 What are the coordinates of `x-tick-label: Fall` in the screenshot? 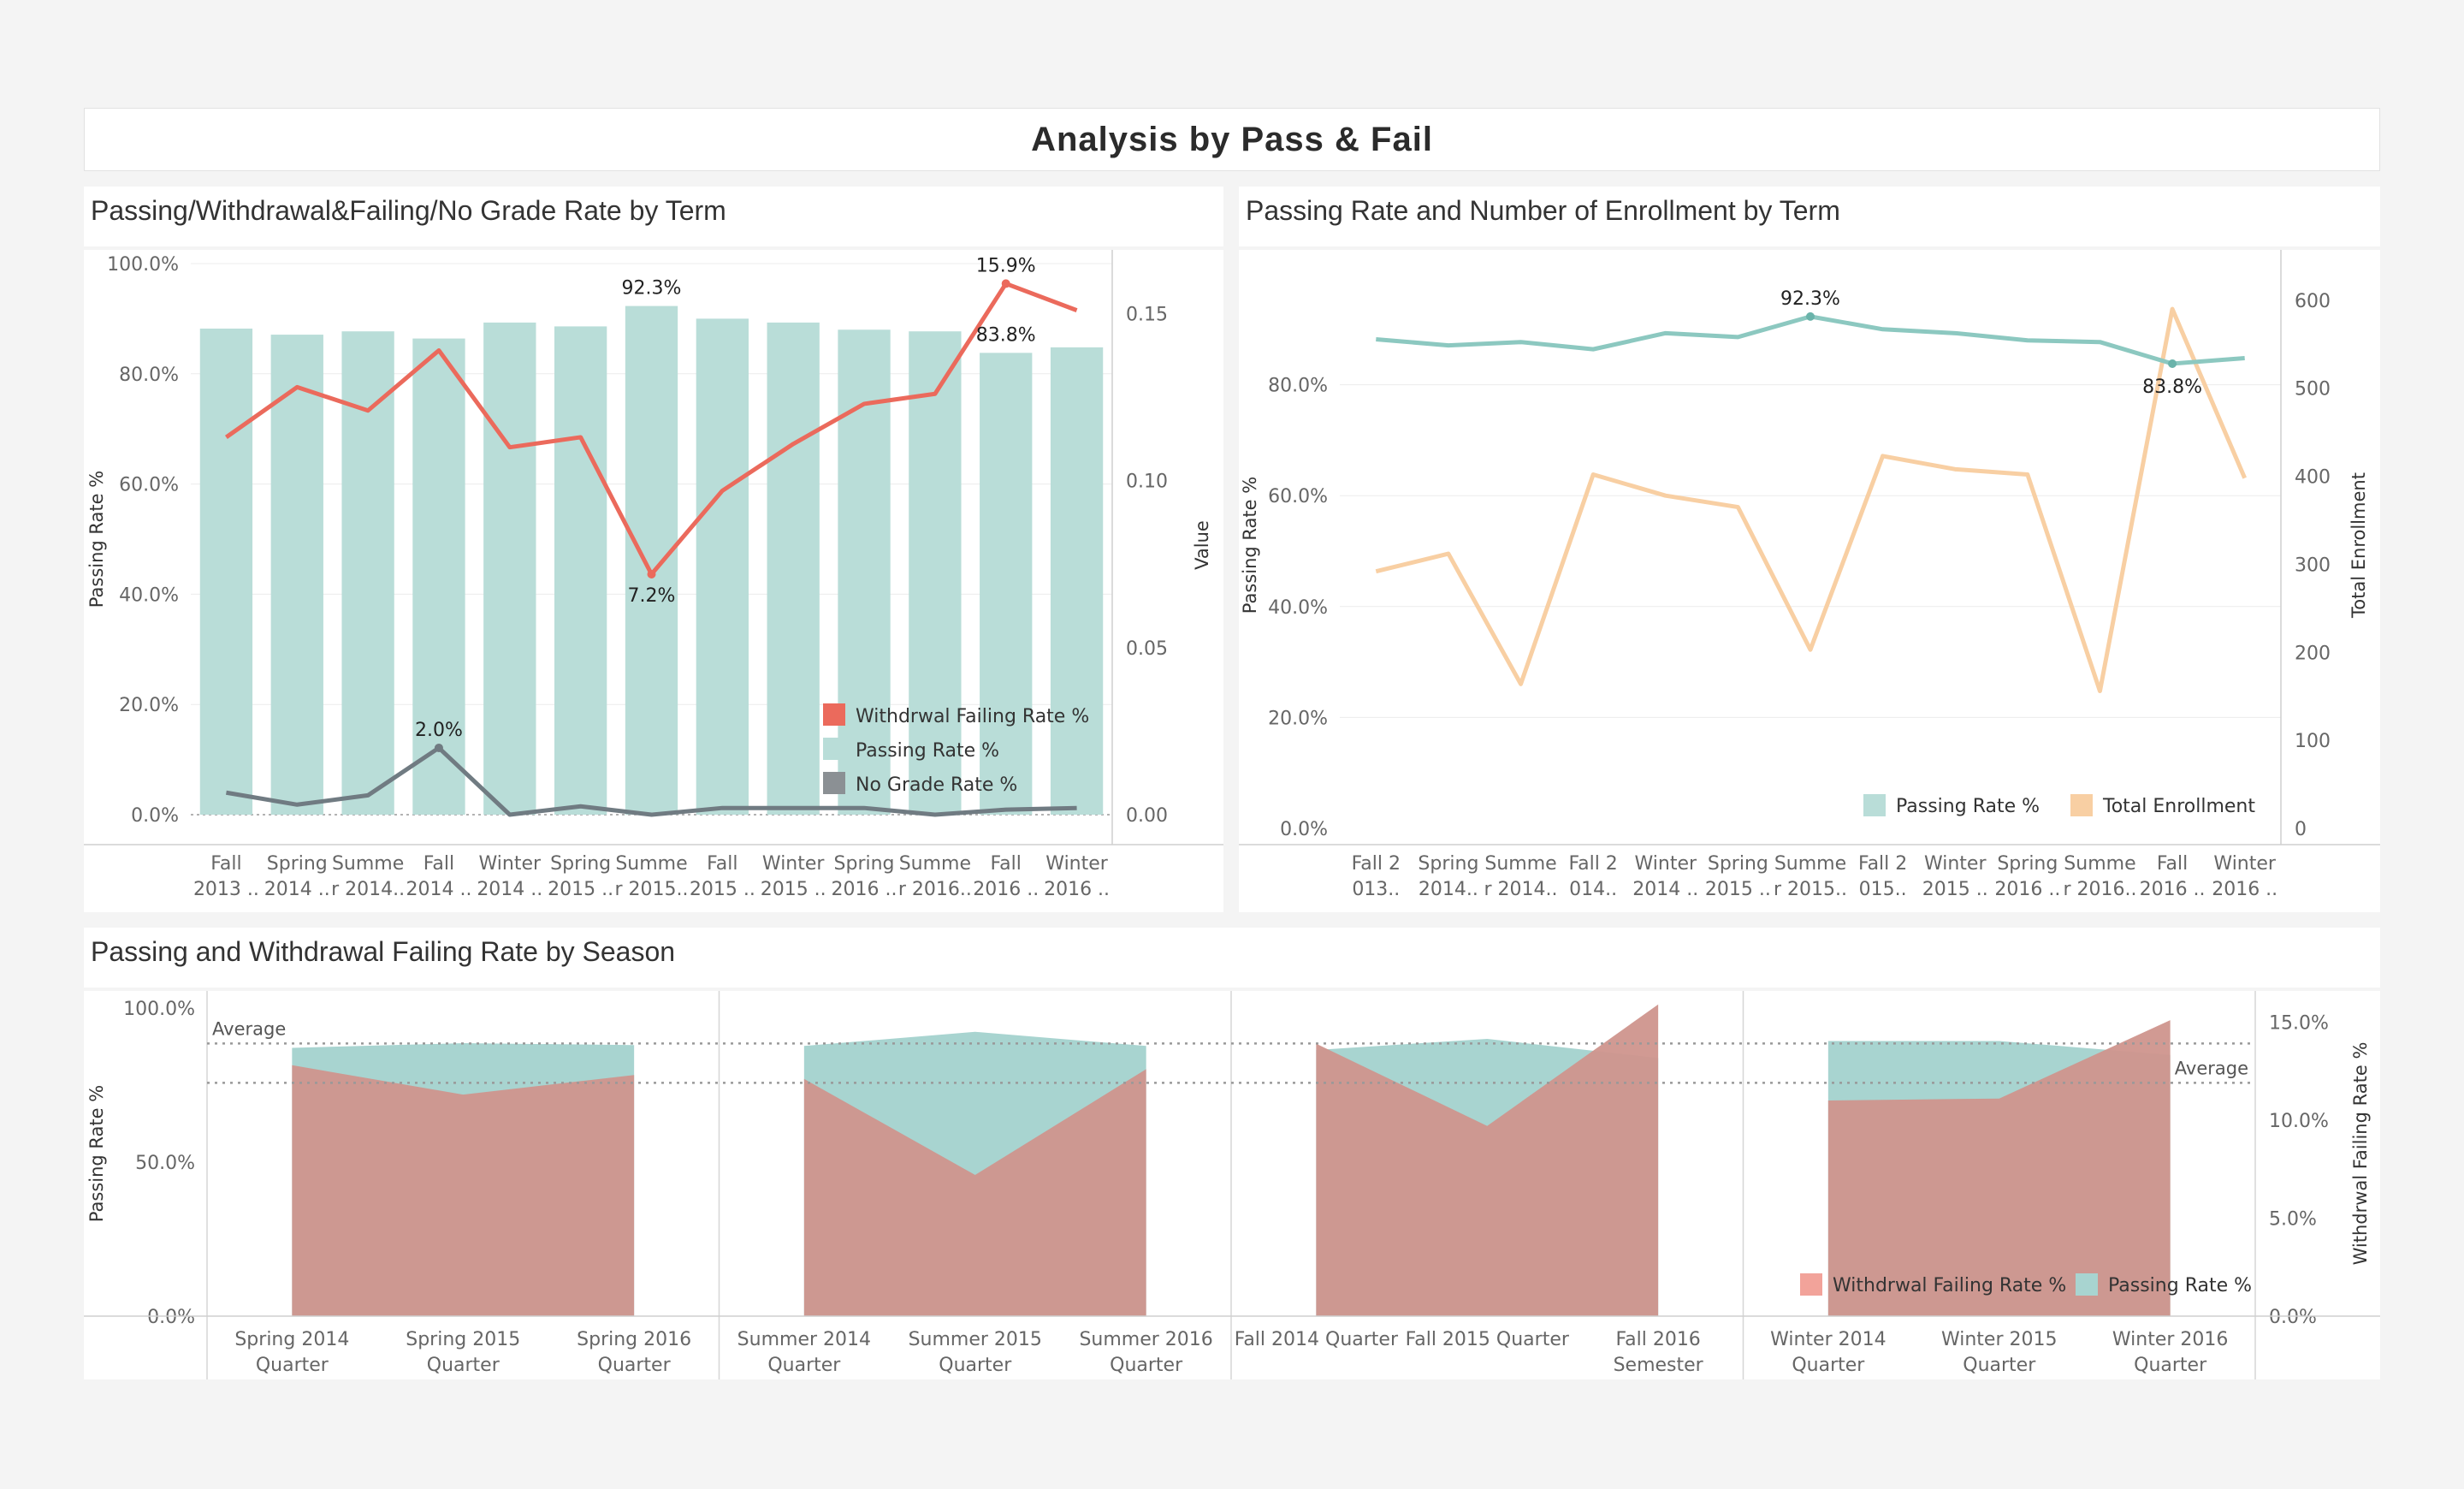 It's located at (1006, 864).